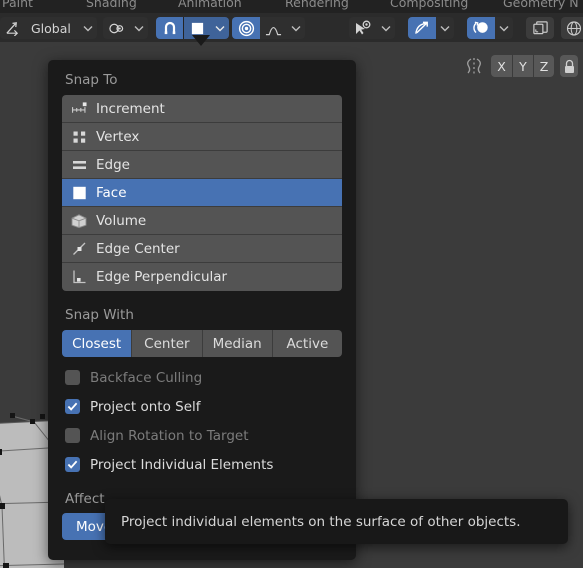 The image size is (583, 568). What do you see at coordinates (210, 5) in the screenshot?
I see `tab-animation: Animation` at bounding box center [210, 5].